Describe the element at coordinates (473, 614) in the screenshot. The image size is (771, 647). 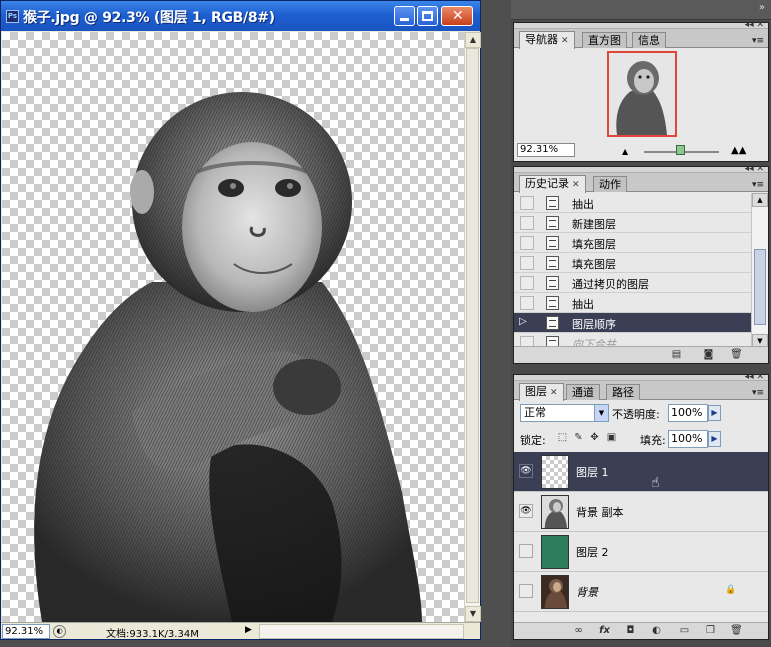
I see `scroll-down-arrow: ▼` at that location.